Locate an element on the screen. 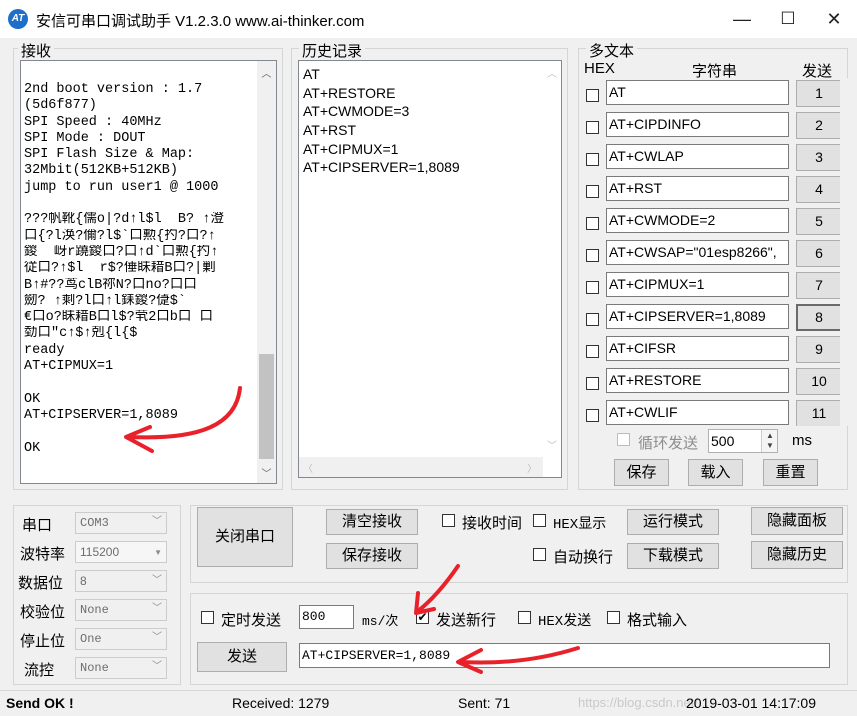 The height and width of the screenshot is (716, 857). annotation-arrow-newline is located at coordinates (437, 589).